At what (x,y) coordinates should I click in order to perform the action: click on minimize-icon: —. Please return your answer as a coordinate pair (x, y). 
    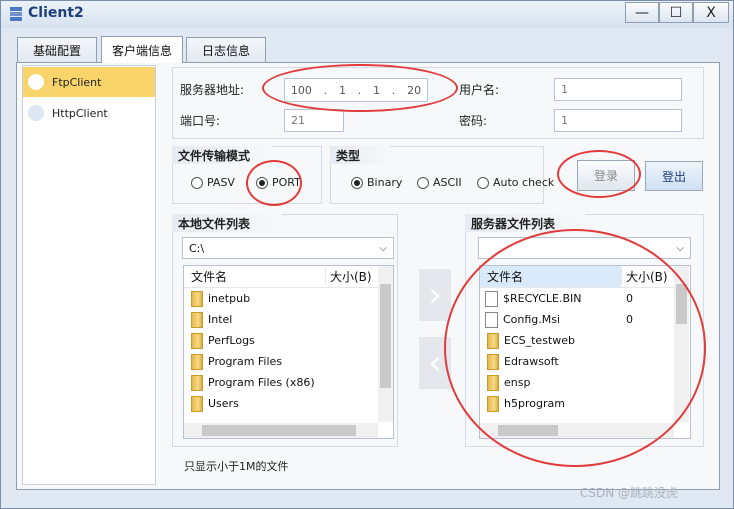
    Looking at the image, I should click on (642, 12).